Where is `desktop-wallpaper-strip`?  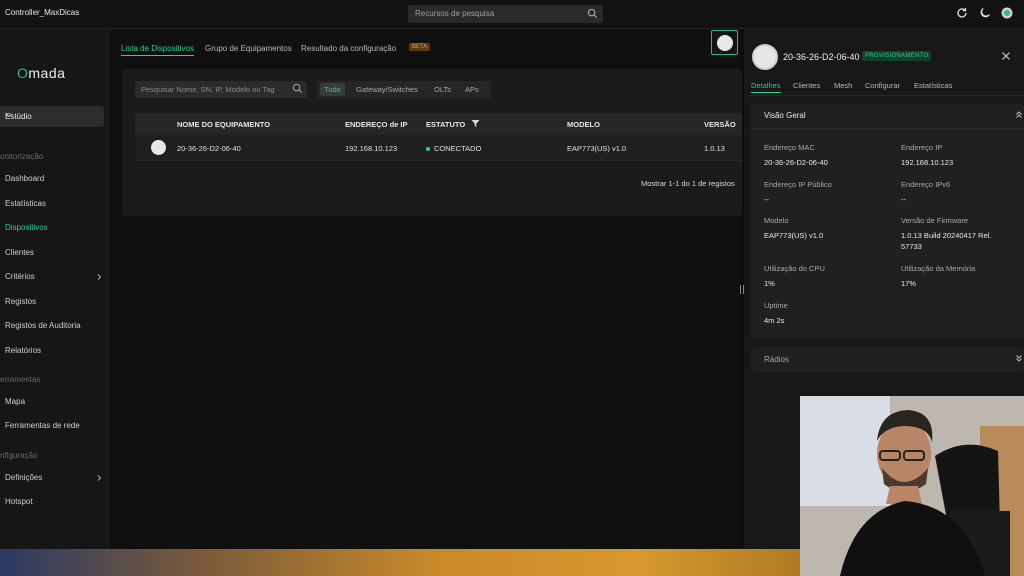
desktop-wallpaper-strip is located at coordinates (400, 562).